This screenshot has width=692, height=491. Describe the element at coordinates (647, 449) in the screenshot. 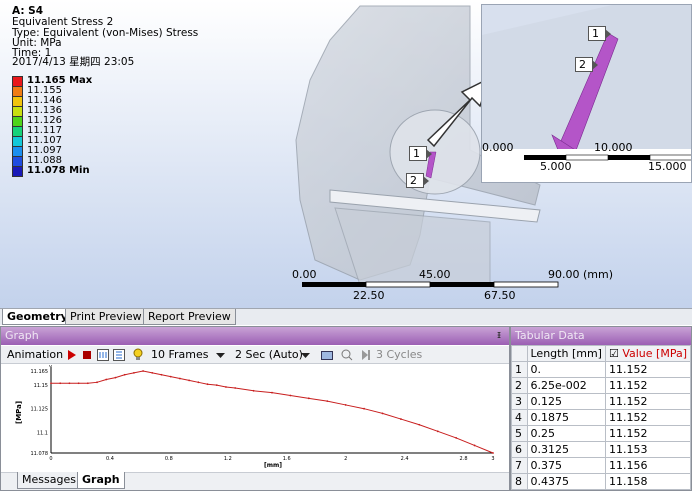

I see `value-cell: 11.153` at that location.